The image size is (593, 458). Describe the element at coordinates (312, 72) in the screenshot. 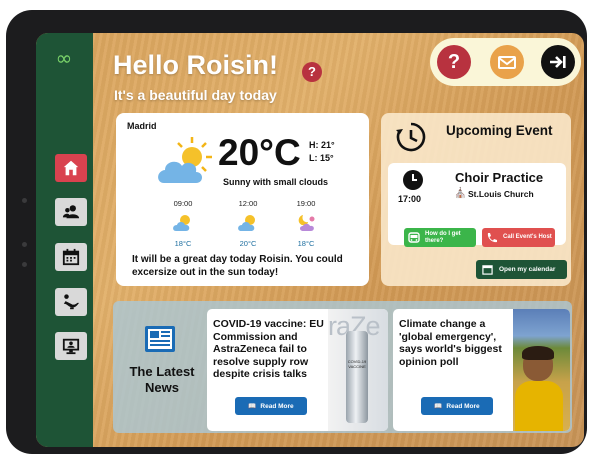

I see `greeting-help-icon: ?` at that location.